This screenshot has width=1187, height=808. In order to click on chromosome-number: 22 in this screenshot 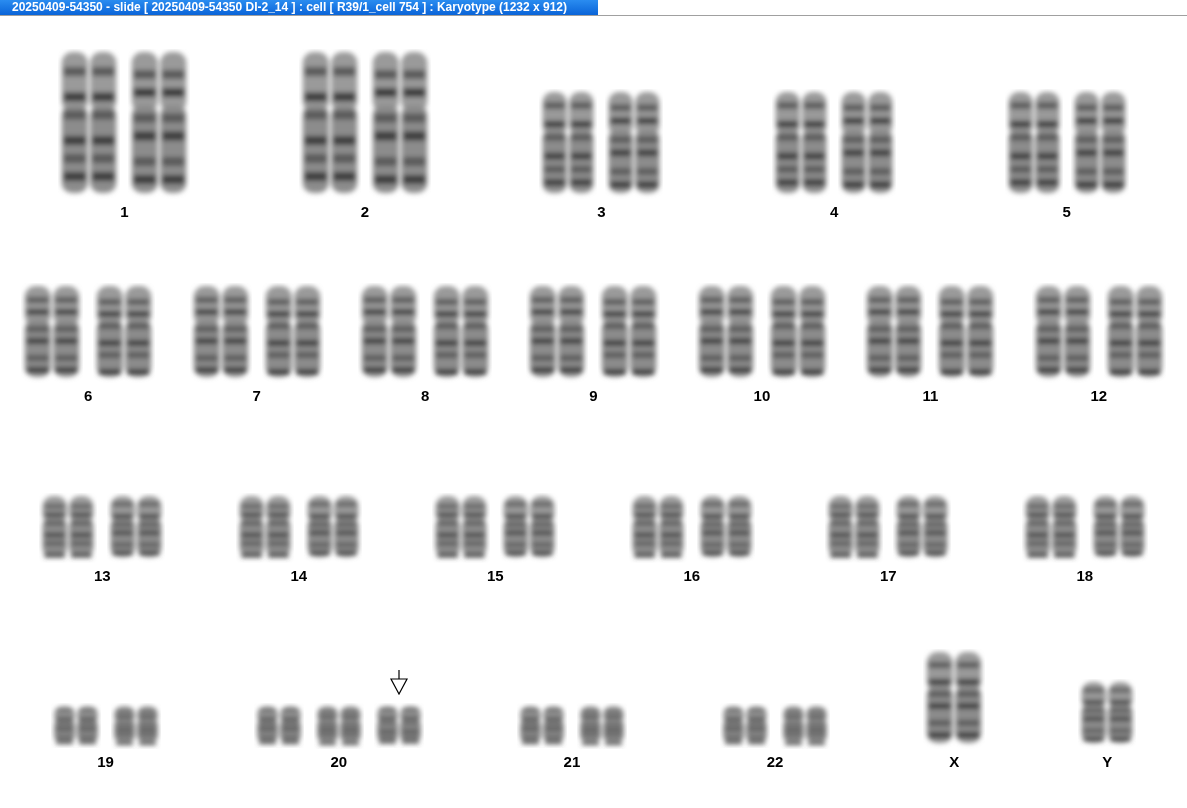, I will do `click(775, 761)`.